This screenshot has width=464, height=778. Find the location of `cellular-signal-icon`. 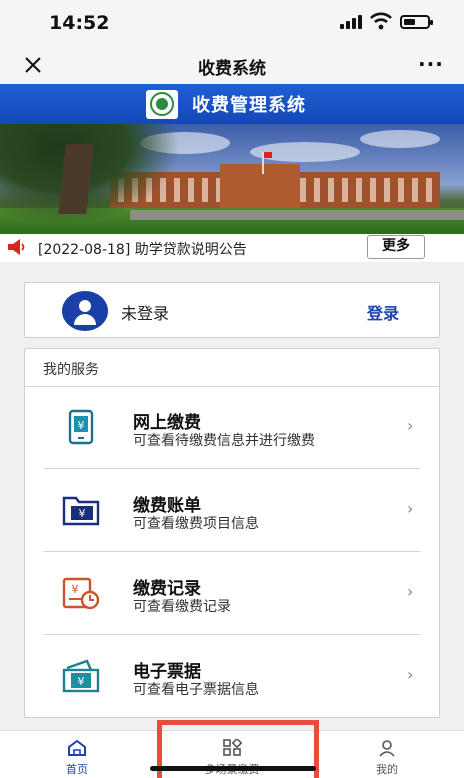

cellular-signal-icon is located at coordinates (351, 22).